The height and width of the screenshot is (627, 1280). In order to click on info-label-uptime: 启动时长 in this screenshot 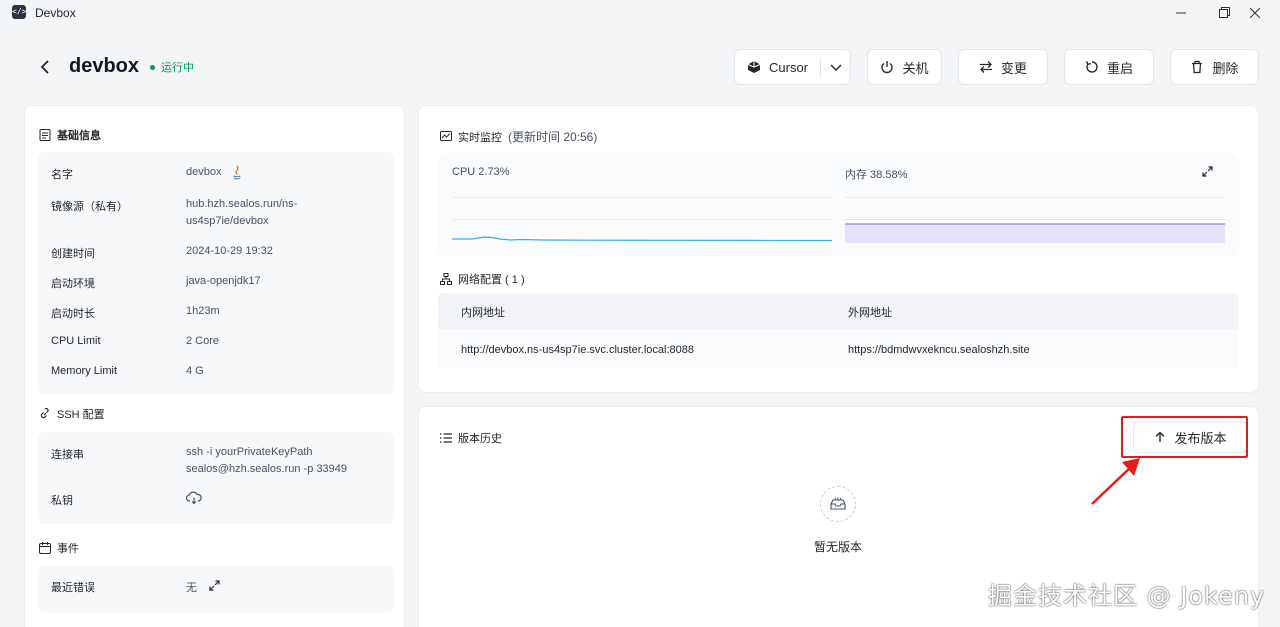, I will do `click(73, 314)`.